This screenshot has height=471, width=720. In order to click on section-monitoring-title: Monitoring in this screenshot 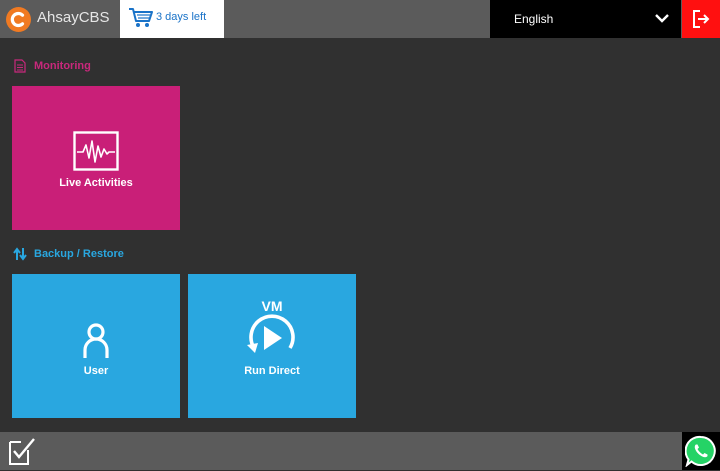, I will do `click(62, 66)`.